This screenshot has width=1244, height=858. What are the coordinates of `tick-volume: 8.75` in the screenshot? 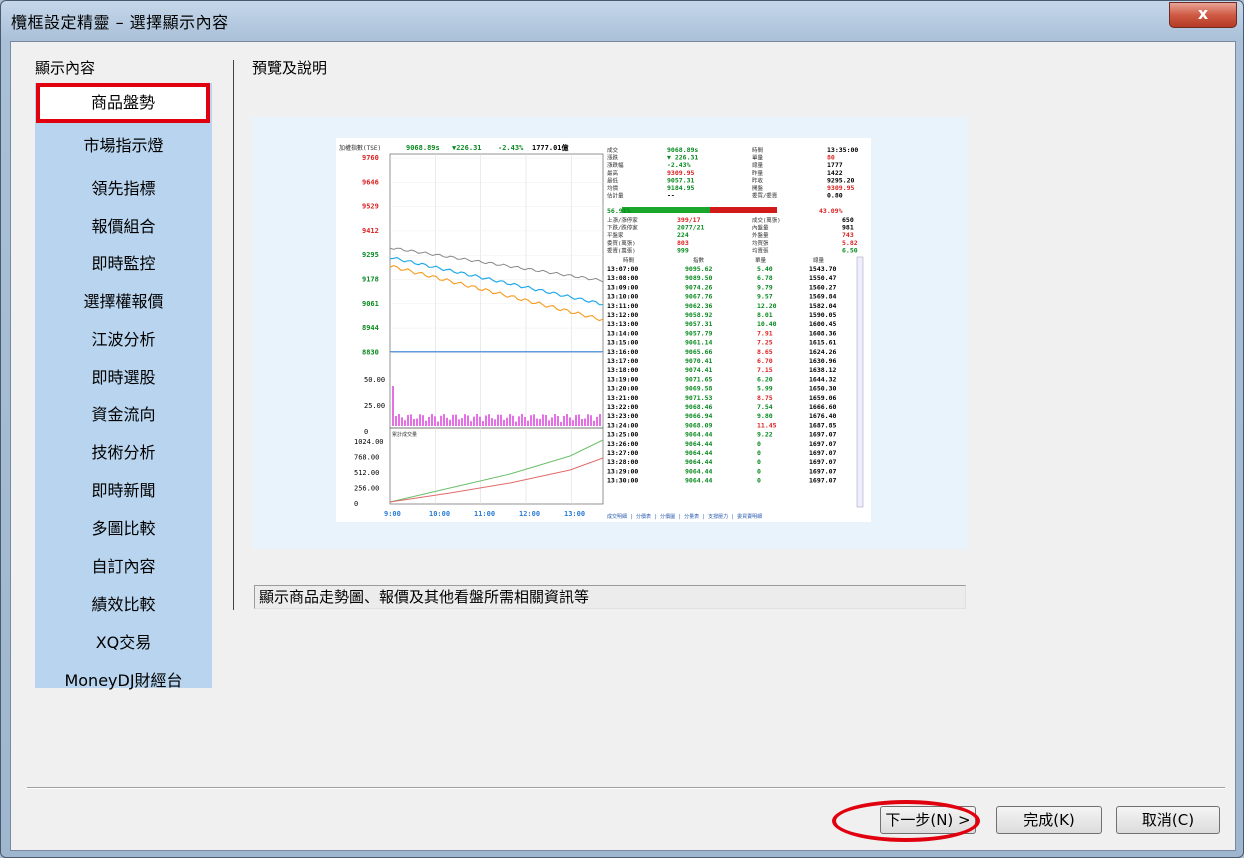 It's located at (765, 398).